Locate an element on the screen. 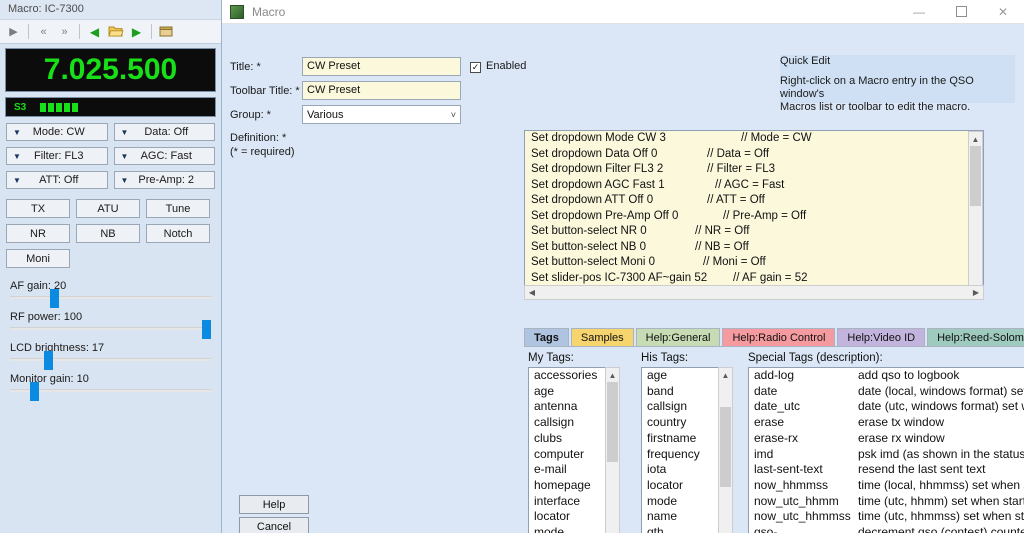 The height and width of the screenshot is (533, 1024). rig-toolbar: ▶ « » ◀ ▶ is located at coordinates (110, 32).